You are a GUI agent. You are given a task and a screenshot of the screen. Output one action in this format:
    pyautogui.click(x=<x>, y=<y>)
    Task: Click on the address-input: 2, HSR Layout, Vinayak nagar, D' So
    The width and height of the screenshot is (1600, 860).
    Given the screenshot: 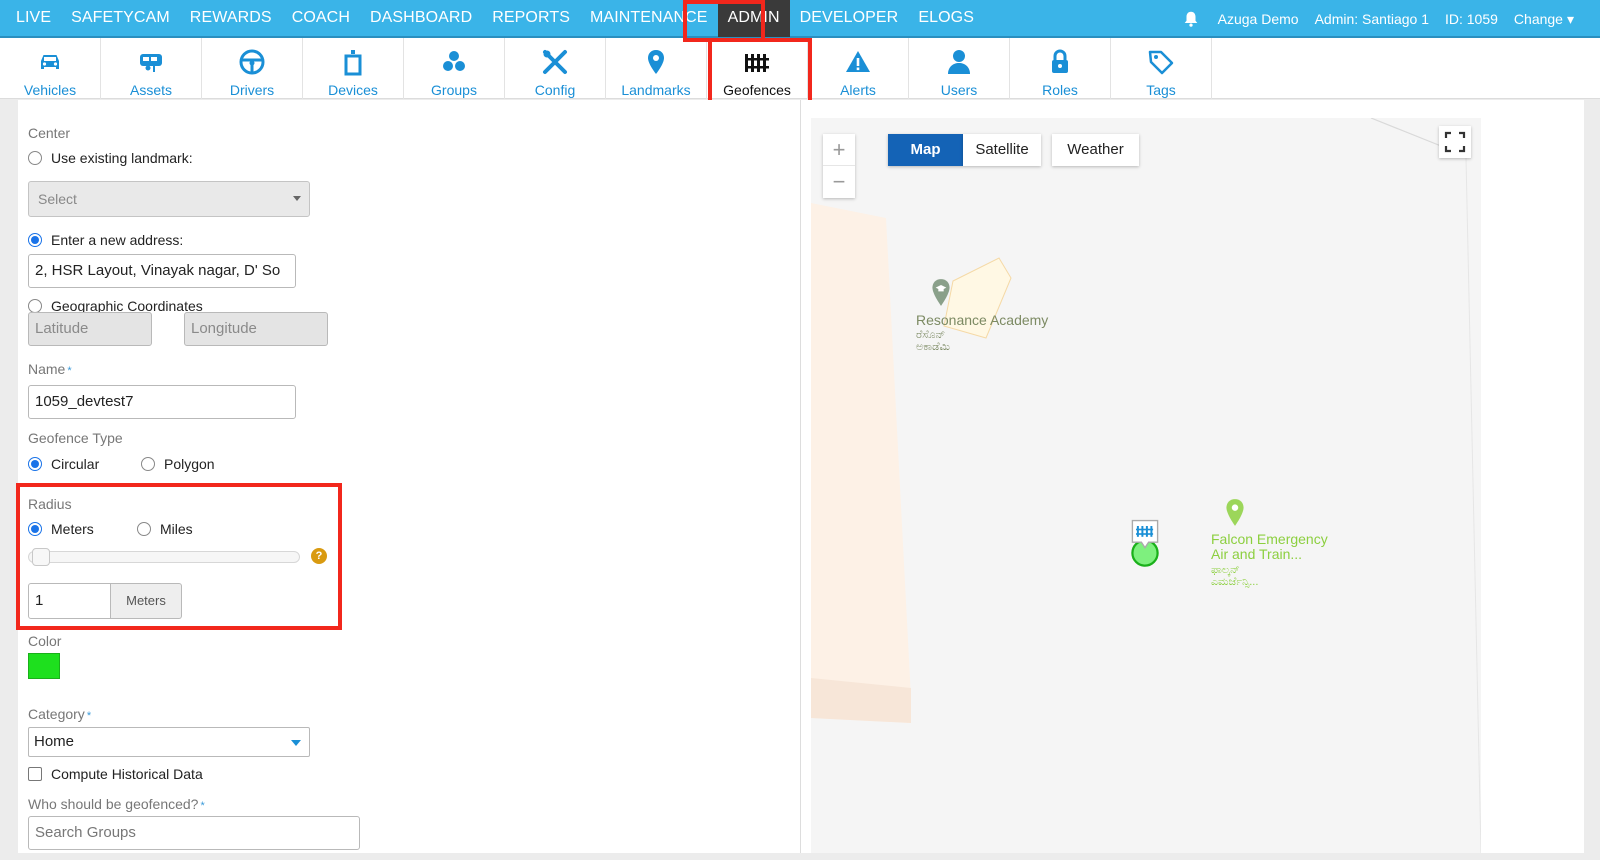 What is the action you would take?
    pyautogui.click(x=162, y=271)
    